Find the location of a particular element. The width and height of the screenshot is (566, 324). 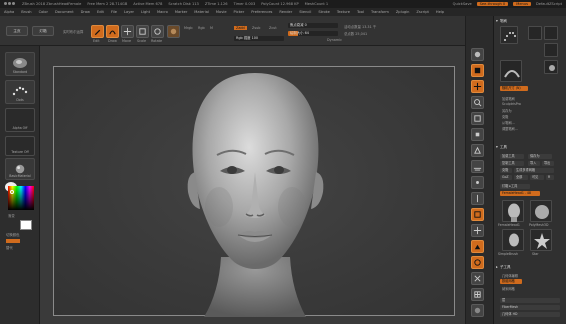

goz-button: GoZ is located at coordinates (506, 177).